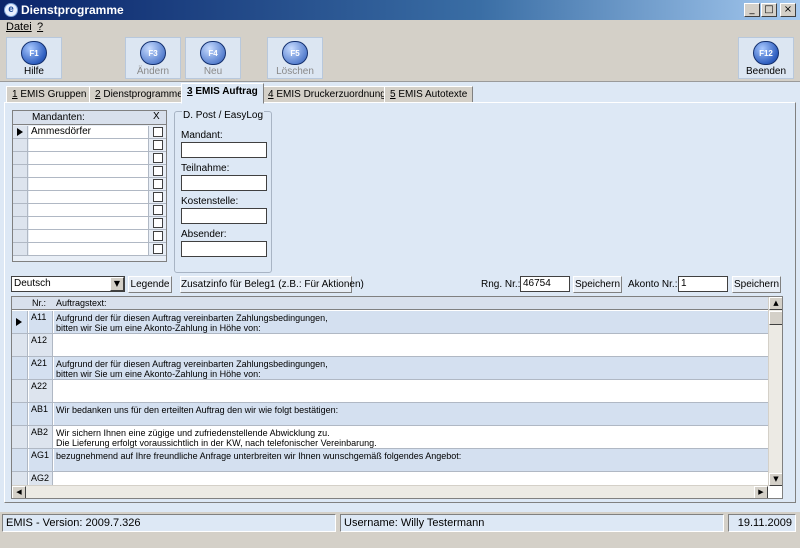 This screenshot has width=800, height=548. What do you see at coordinates (224, 216) in the screenshot?
I see `kostenstelle-field` at bounding box center [224, 216].